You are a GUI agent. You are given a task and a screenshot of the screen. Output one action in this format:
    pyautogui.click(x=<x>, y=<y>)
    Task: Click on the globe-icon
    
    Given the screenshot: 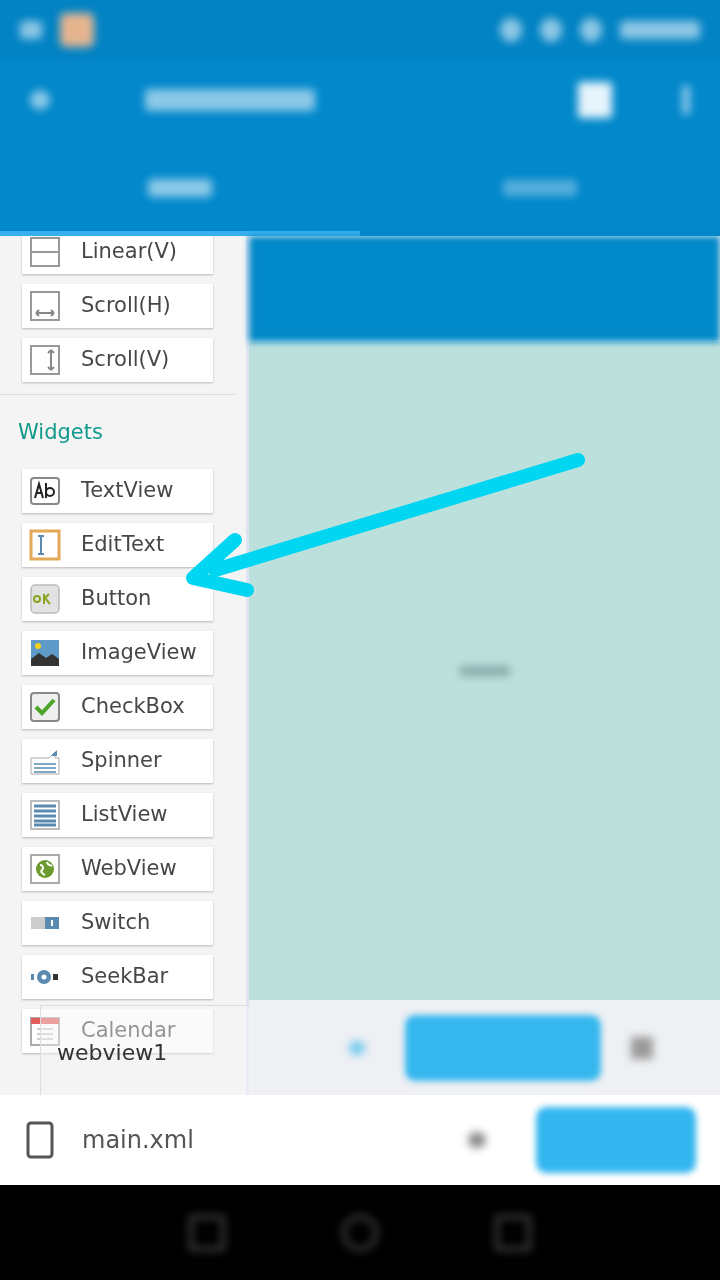 What is the action you would take?
    pyautogui.click(x=45, y=868)
    